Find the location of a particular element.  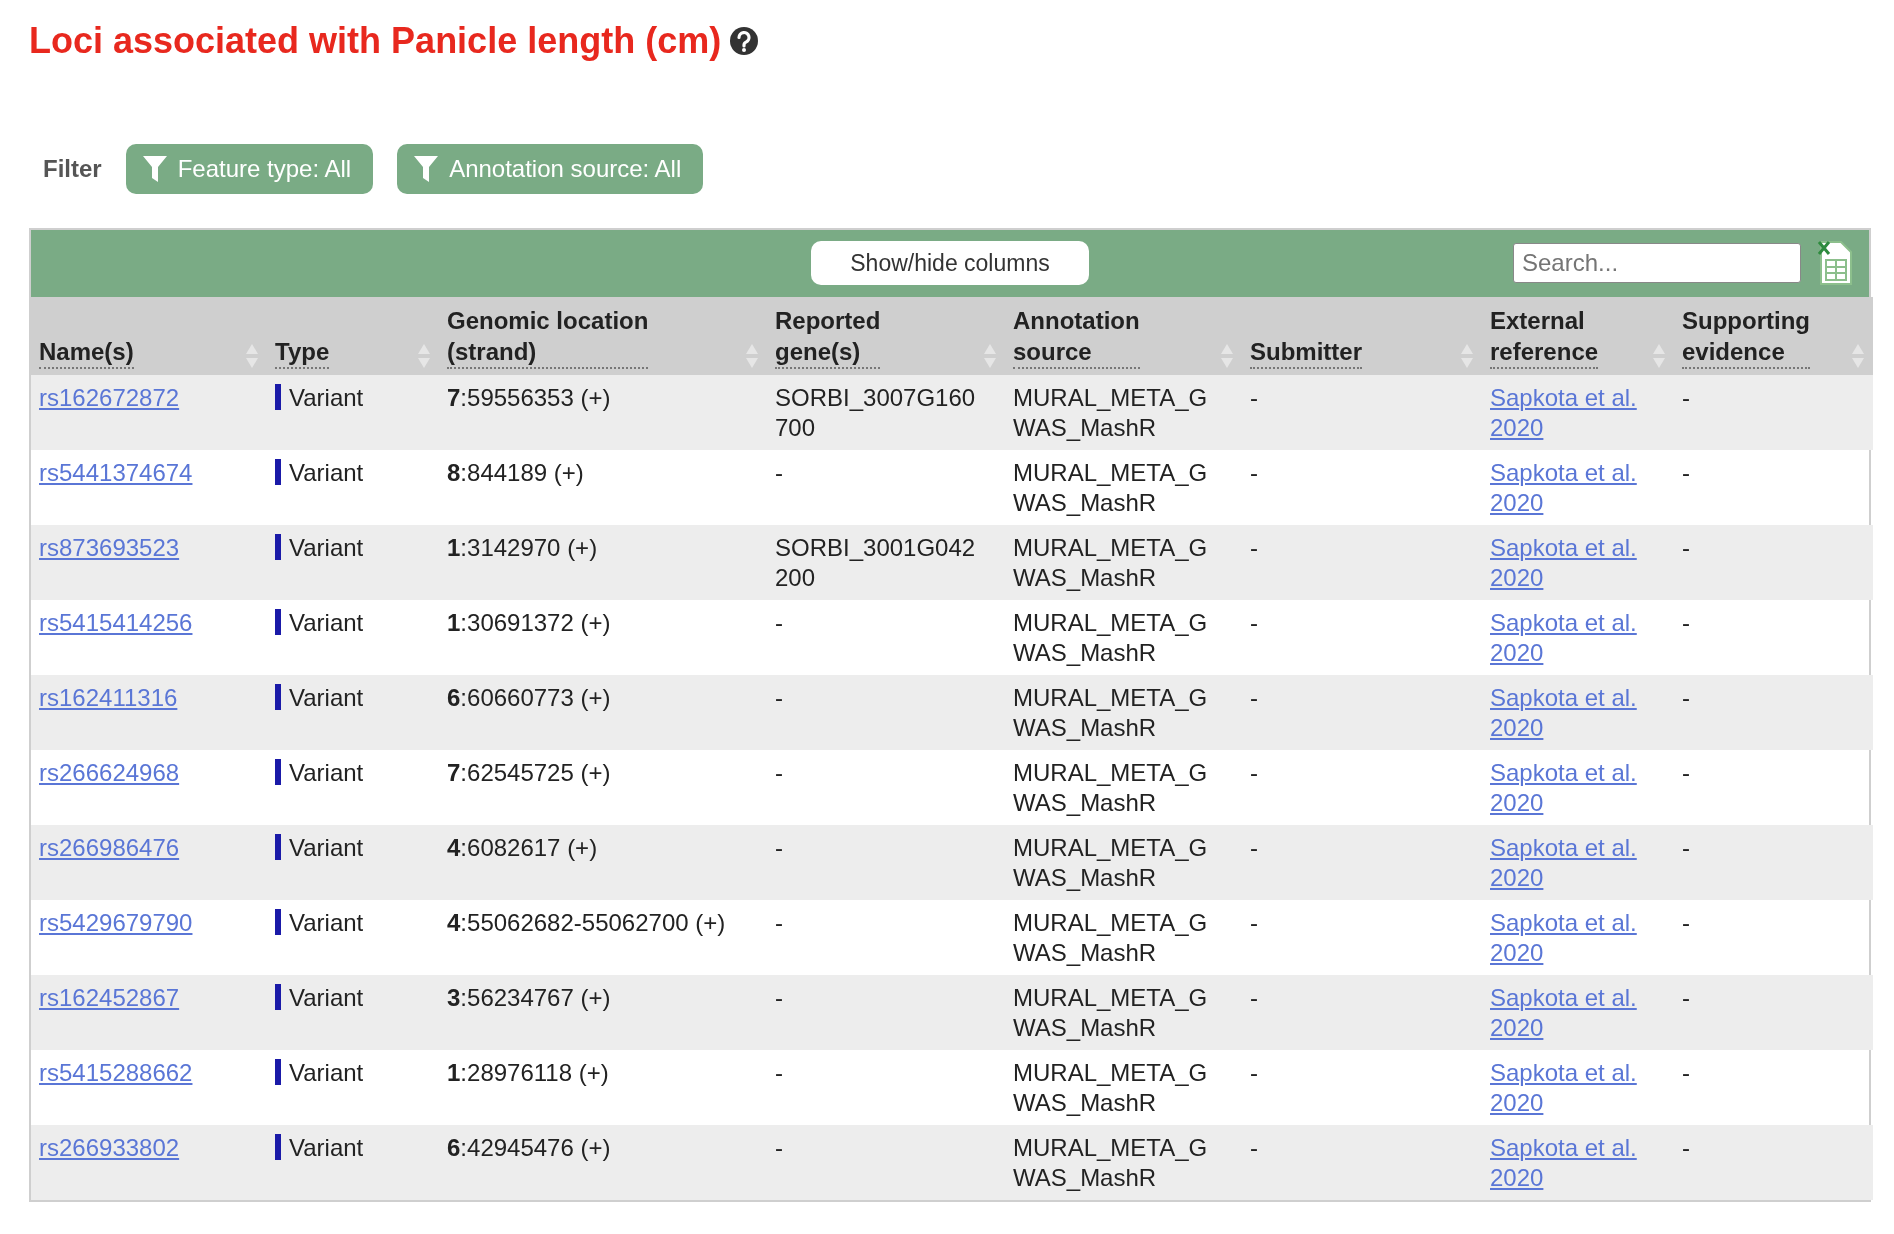

columns-button: Show/hide columns is located at coordinates (950, 263).